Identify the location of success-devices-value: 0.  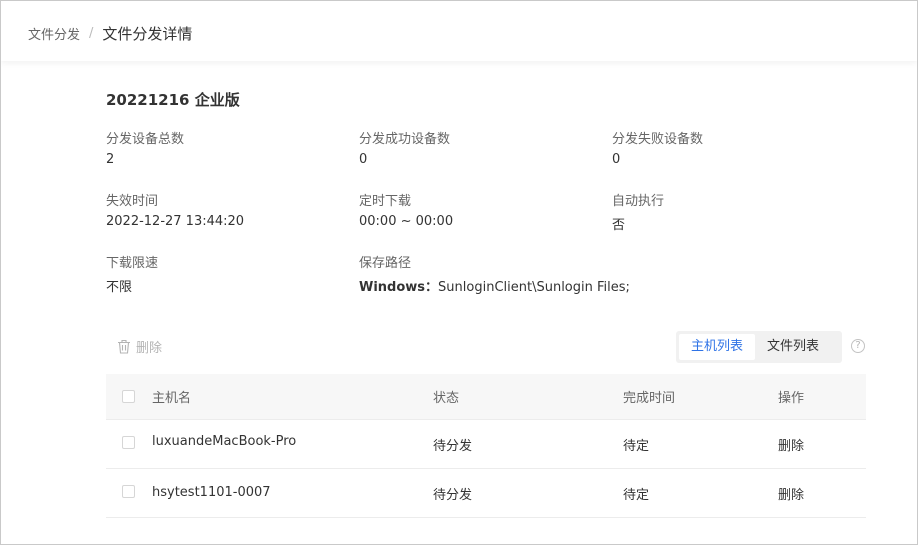
(363, 159).